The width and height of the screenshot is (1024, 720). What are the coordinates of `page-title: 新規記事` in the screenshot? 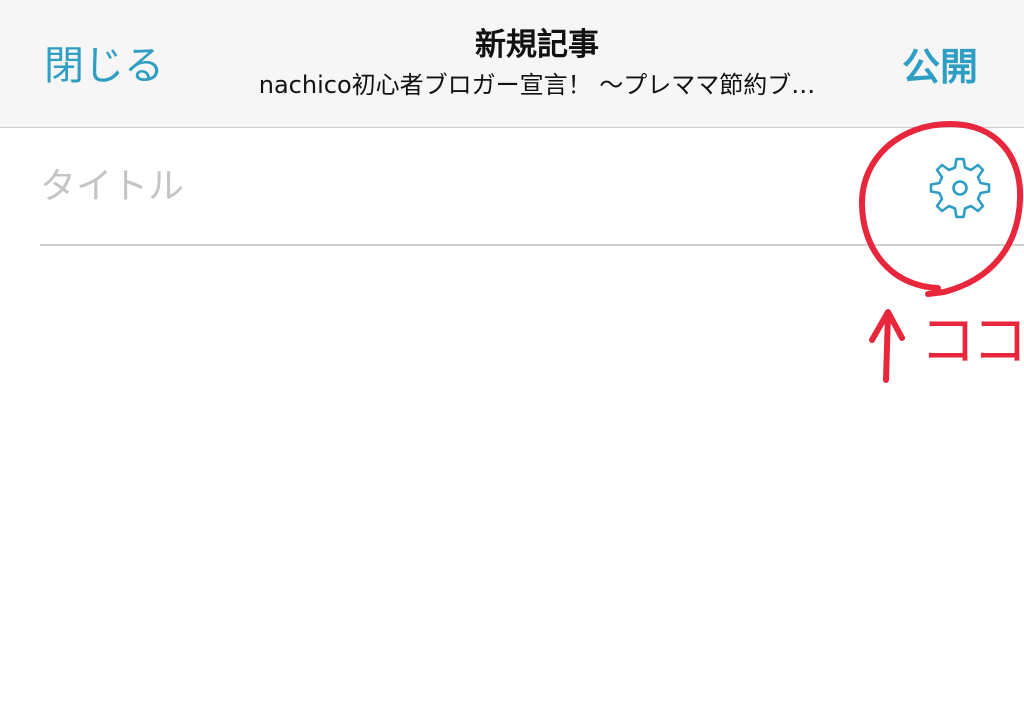 It's located at (537, 45).